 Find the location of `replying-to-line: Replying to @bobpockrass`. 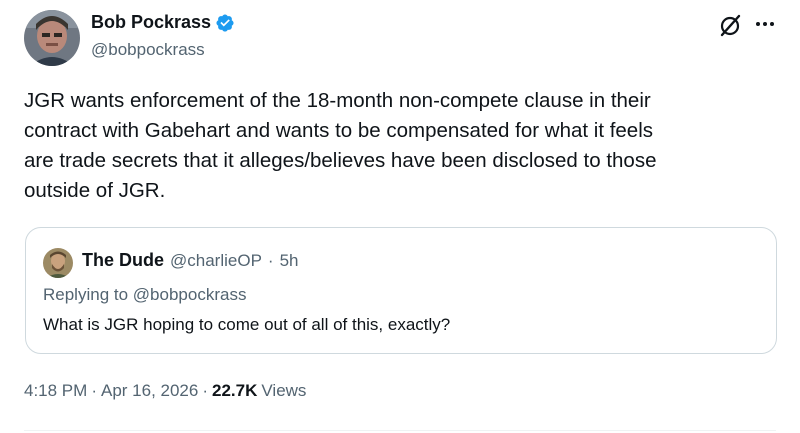

replying-to-line: Replying to @bobpockrass is located at coordinates (144, 295).